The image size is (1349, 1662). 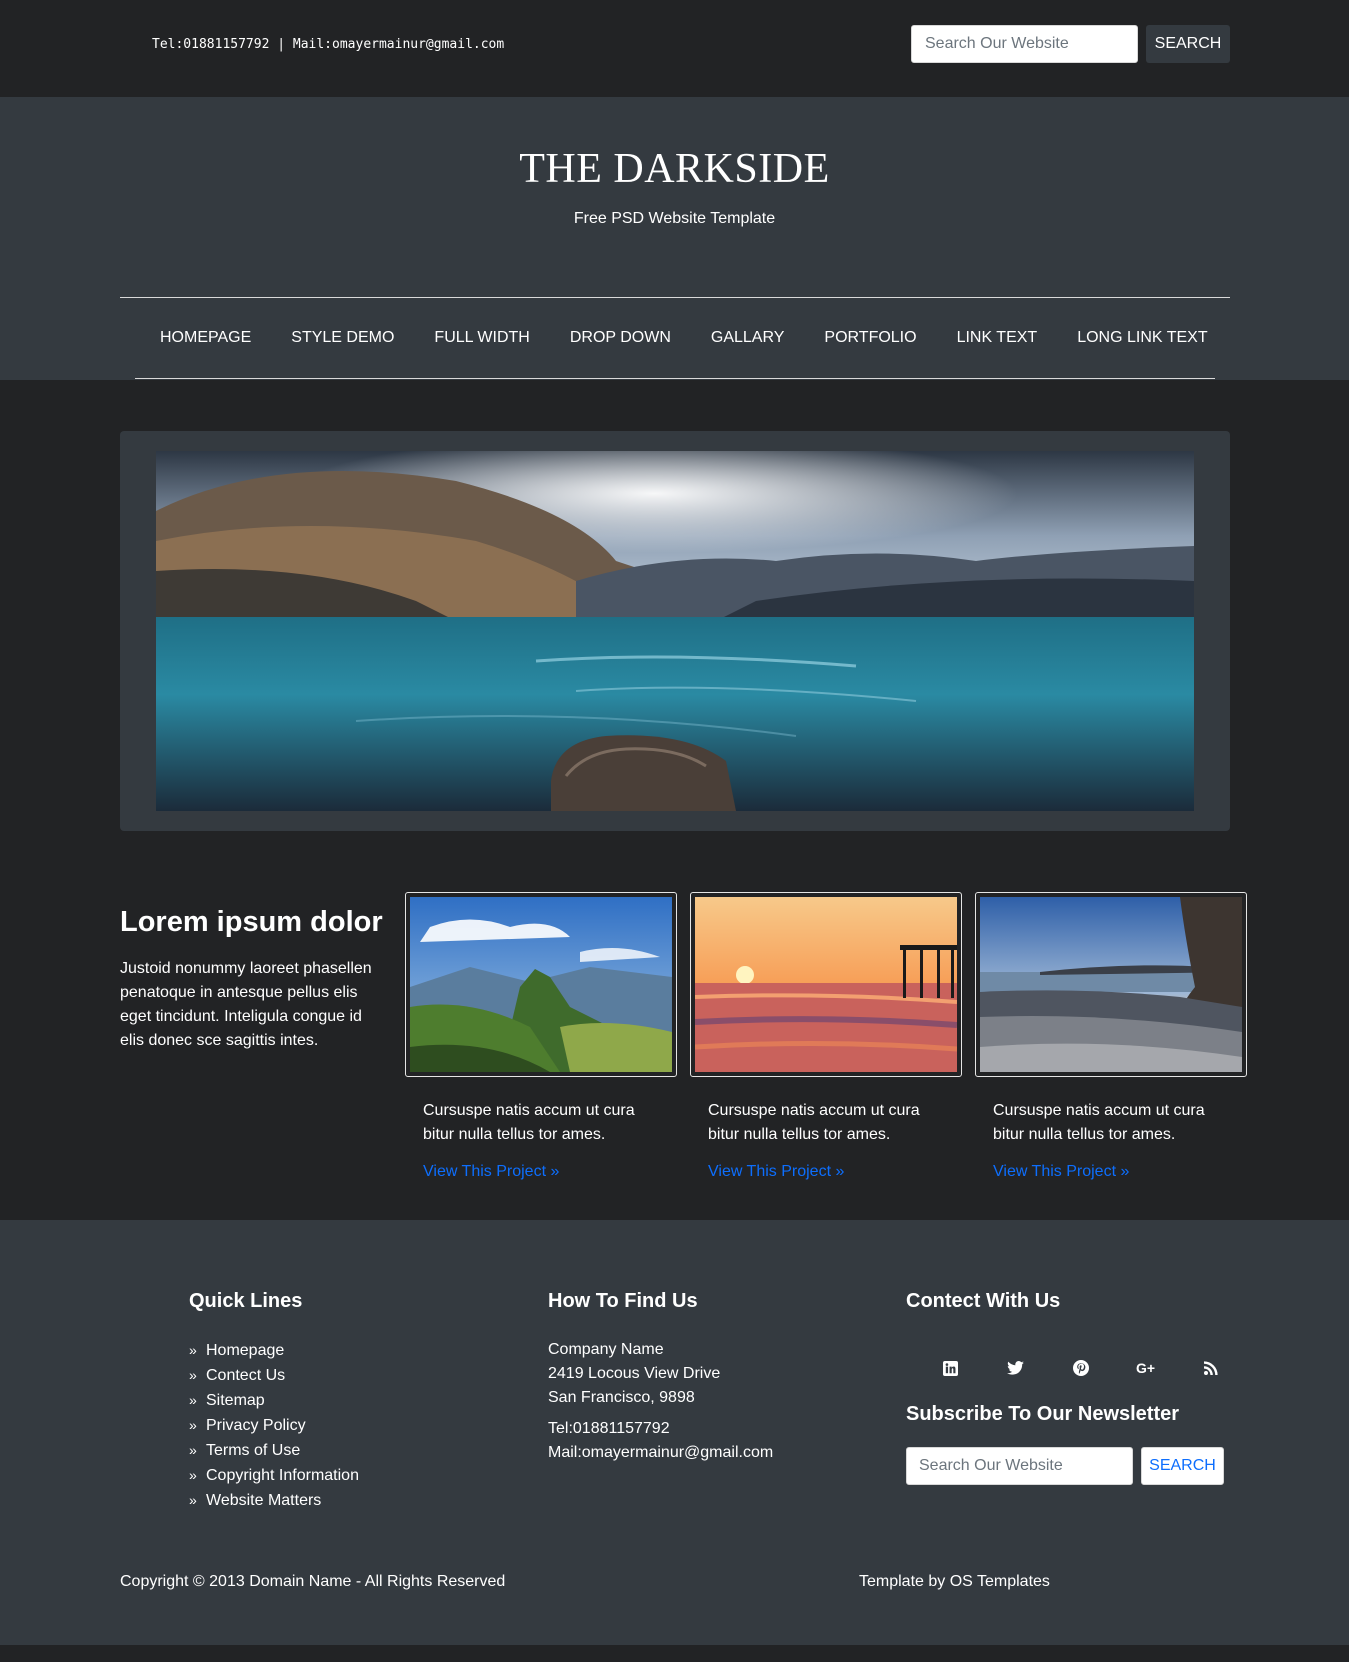 What do you see at coordinates (870, 338) in the screenshot?
I see `nav-item-portfolio: PORTFOLIO` at bounding box center [870, 338].